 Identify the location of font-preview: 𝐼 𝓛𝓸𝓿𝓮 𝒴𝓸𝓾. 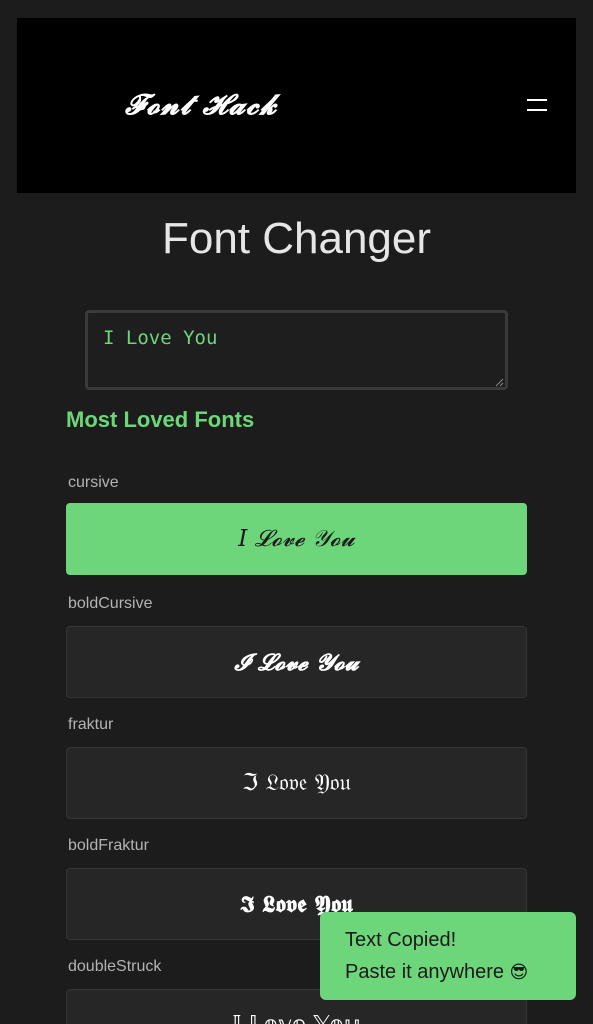
(296, 539).